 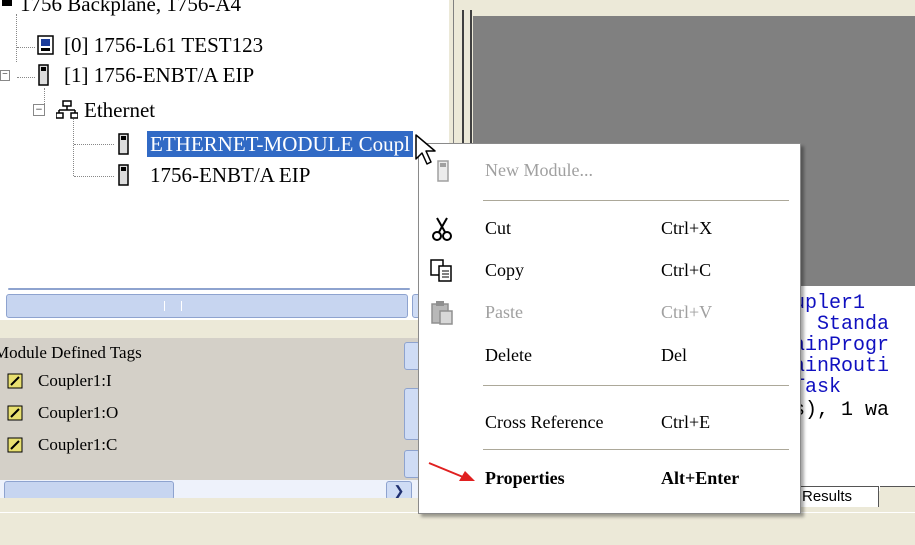 I want to click on paste-icon, so click(x=442, y=313).